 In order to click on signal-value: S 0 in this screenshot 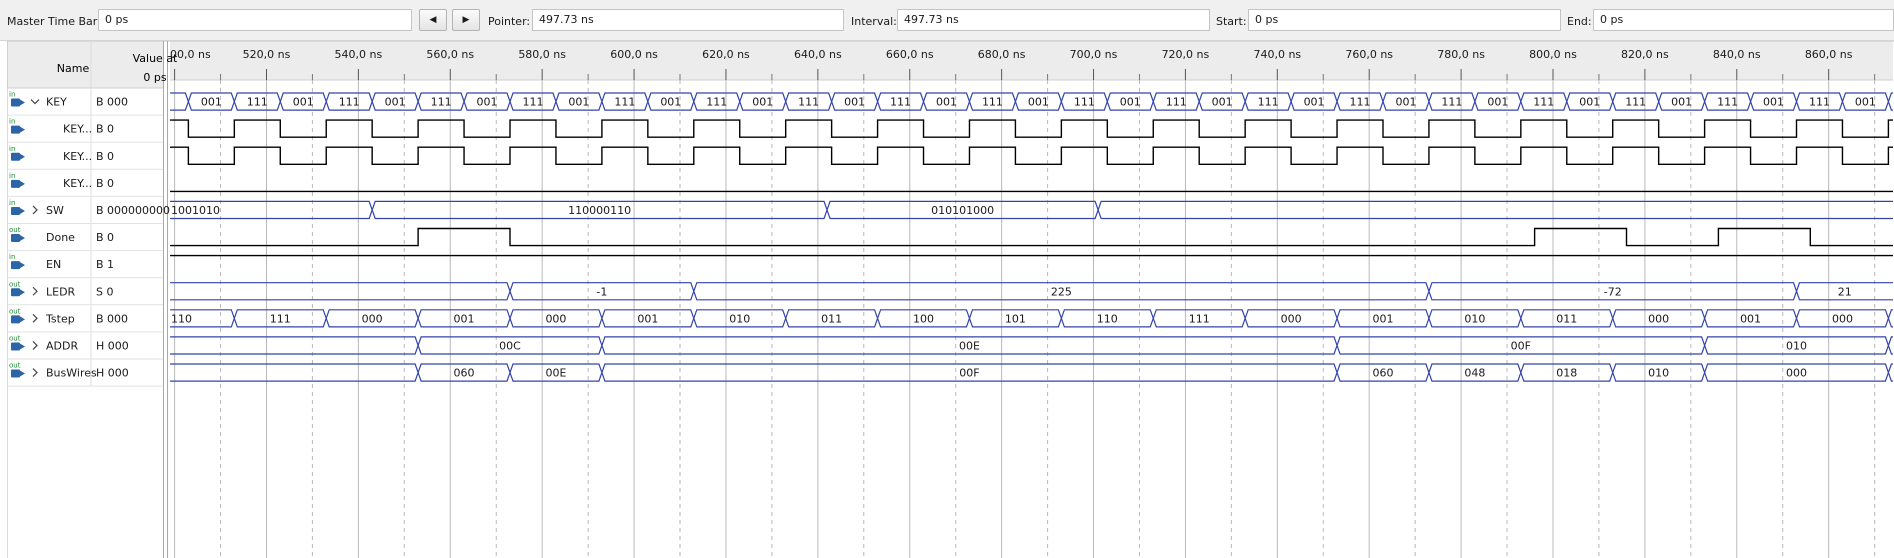, I will do `click(104, 291)`.